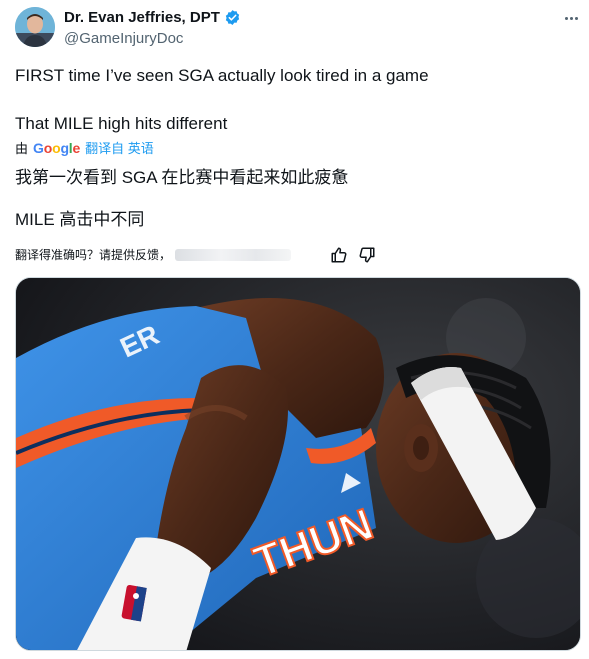  I want to click on translation-feedback: 翻译得准确吗？请提供反馈，, so click(153, 254).